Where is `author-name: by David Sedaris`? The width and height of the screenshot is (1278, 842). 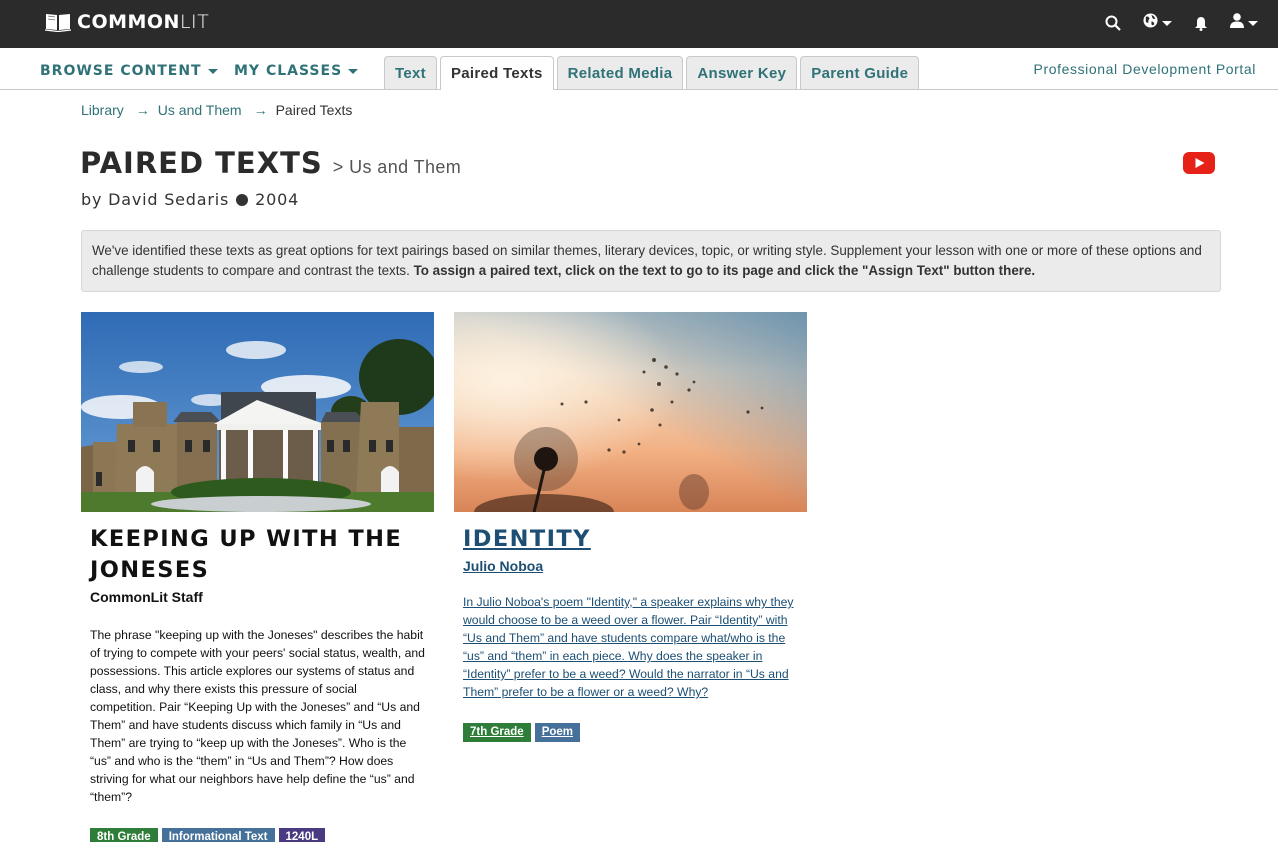
author-name: by David Sedaris is located at coordinates (155, 199).